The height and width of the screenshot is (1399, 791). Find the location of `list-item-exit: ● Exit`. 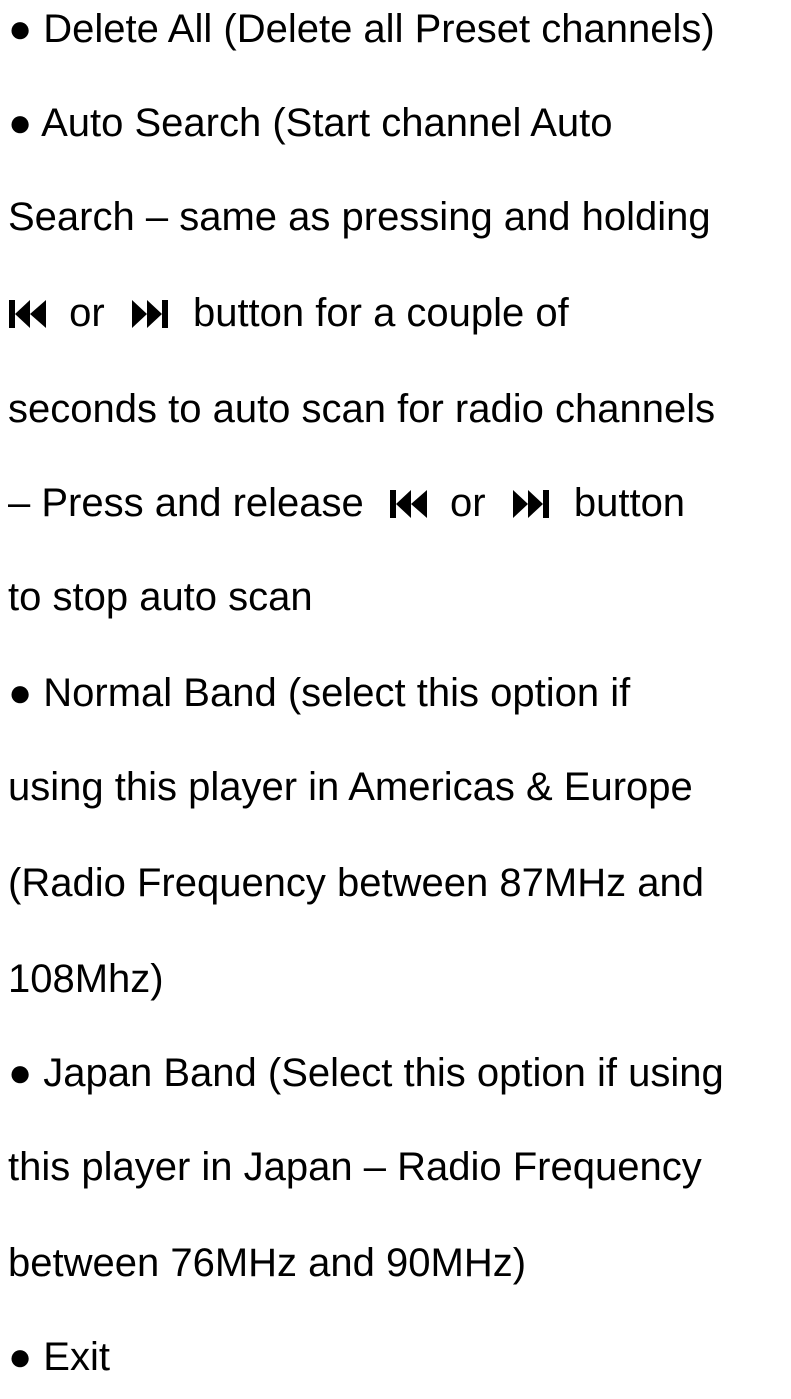

list-item-exit: ● Exit is located at coordinates (59, 1357).